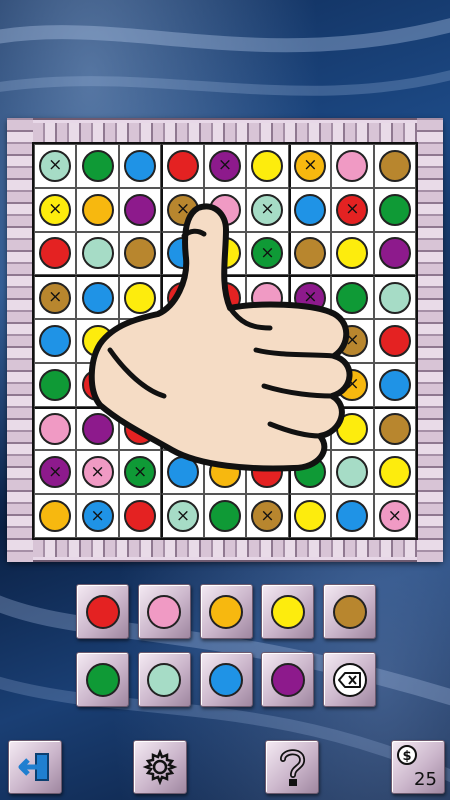 The width and height of the screenshot is (450, 800). Describe the element at coordinates (292, 767) in the screenshot. I see `help-button` at that location.